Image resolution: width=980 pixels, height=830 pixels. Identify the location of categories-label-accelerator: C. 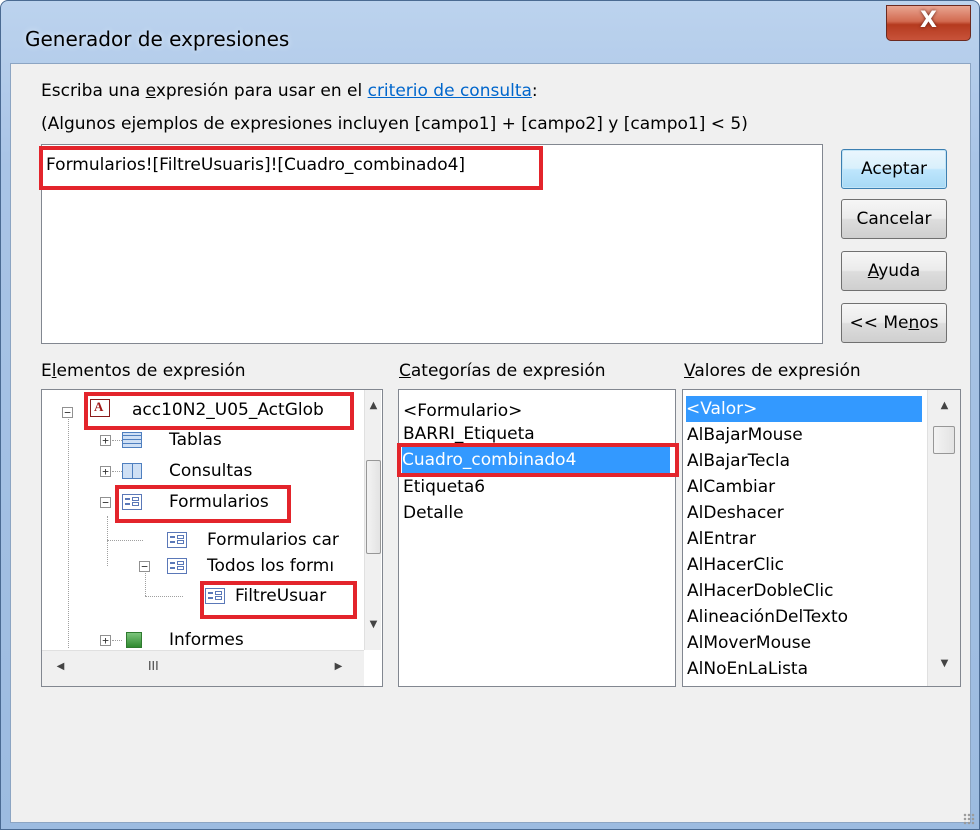
(405, 371).